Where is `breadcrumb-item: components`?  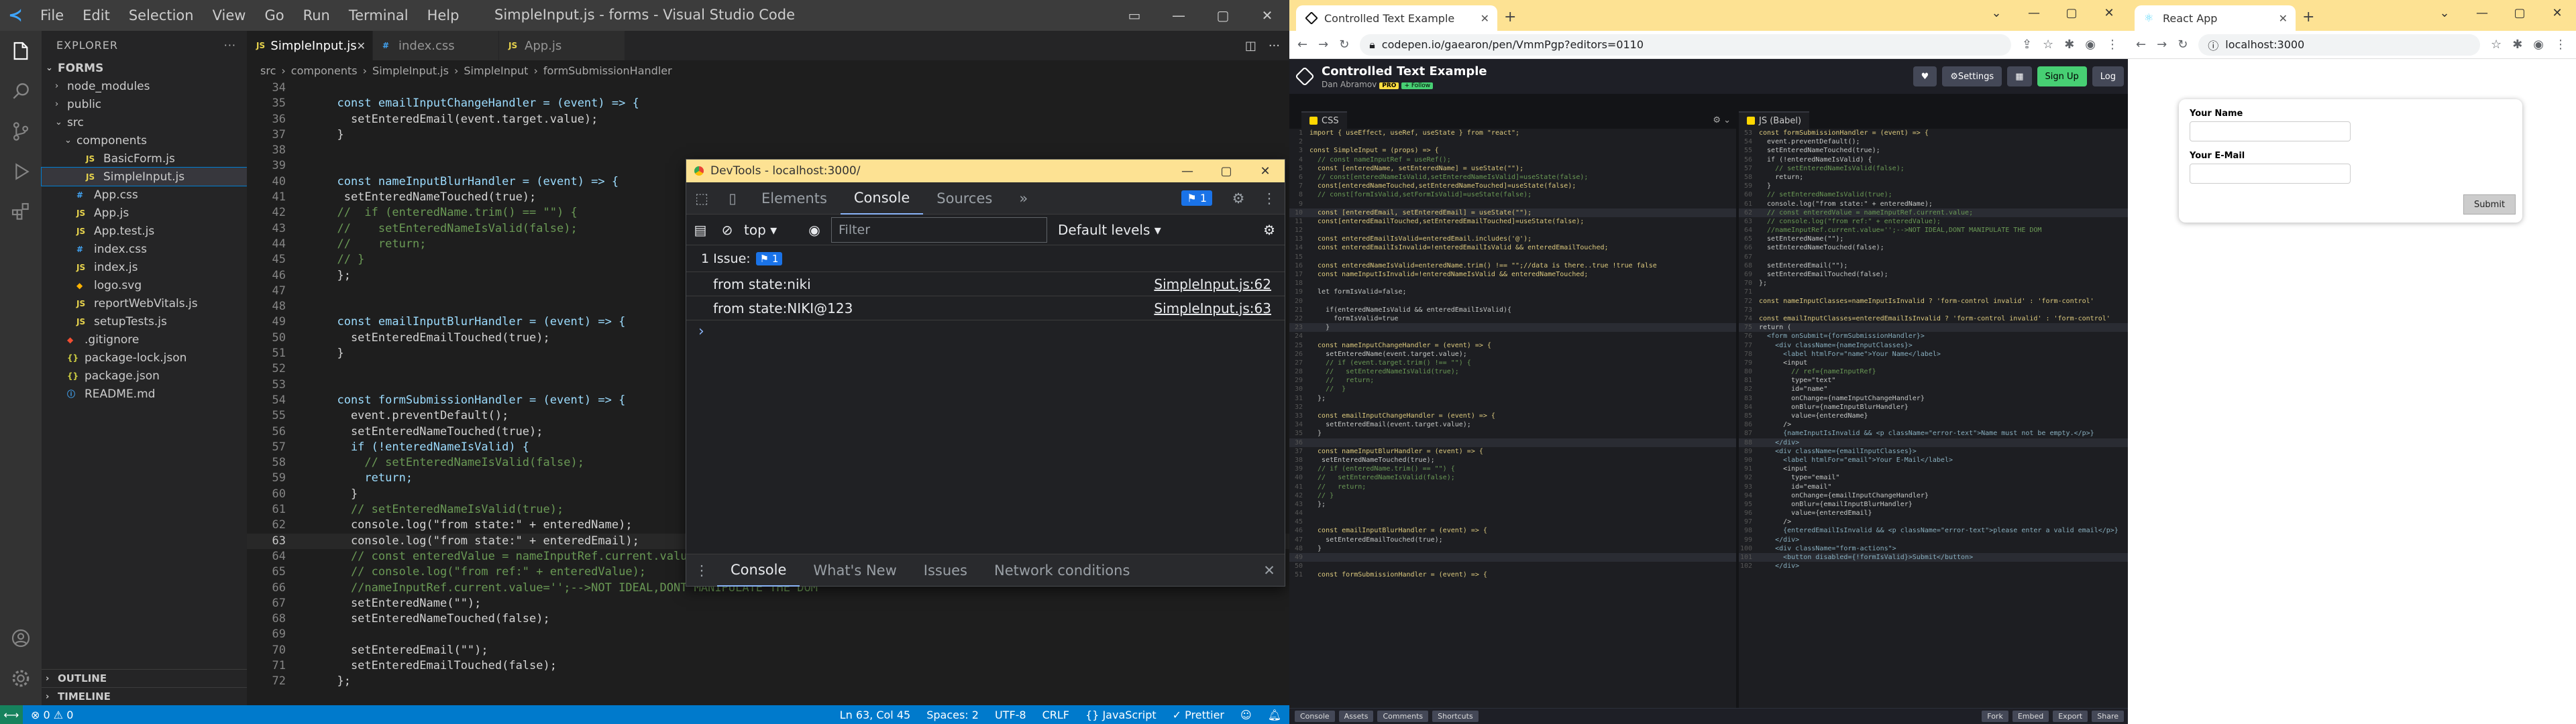 breadcrumb-item: components is located at coordinates (324, 70).